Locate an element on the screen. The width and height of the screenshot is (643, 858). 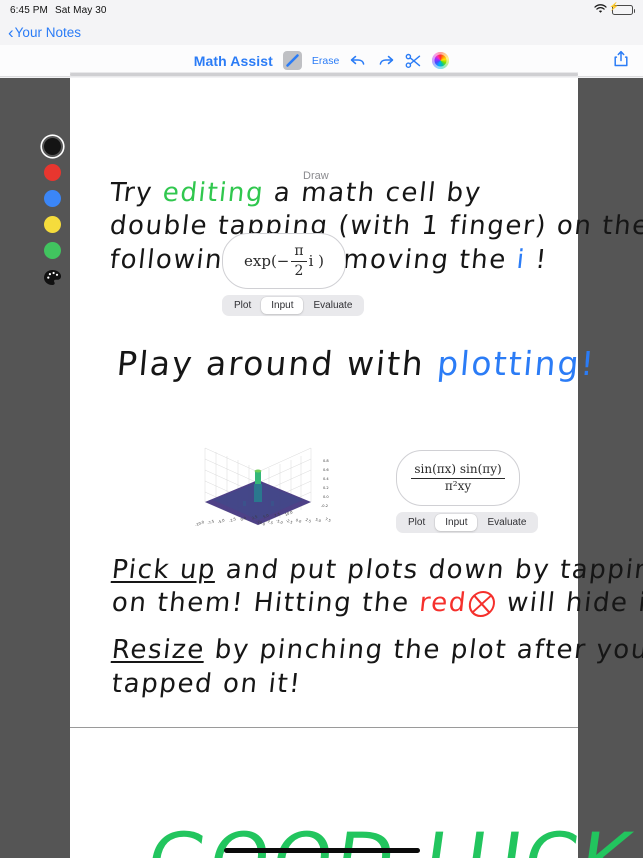
palette-icon is located at coordinates (52, 277).